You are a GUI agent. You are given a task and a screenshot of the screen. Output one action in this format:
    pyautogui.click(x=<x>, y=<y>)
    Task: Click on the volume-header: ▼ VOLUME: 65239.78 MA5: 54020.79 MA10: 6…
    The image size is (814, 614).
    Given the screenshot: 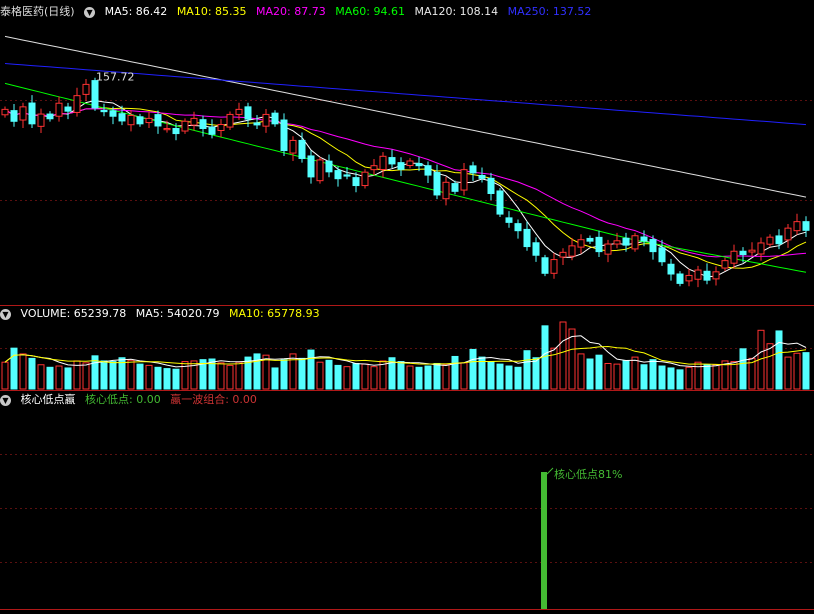 What is the action you would take?
    pyautogui.click(x=163, y=314)
    